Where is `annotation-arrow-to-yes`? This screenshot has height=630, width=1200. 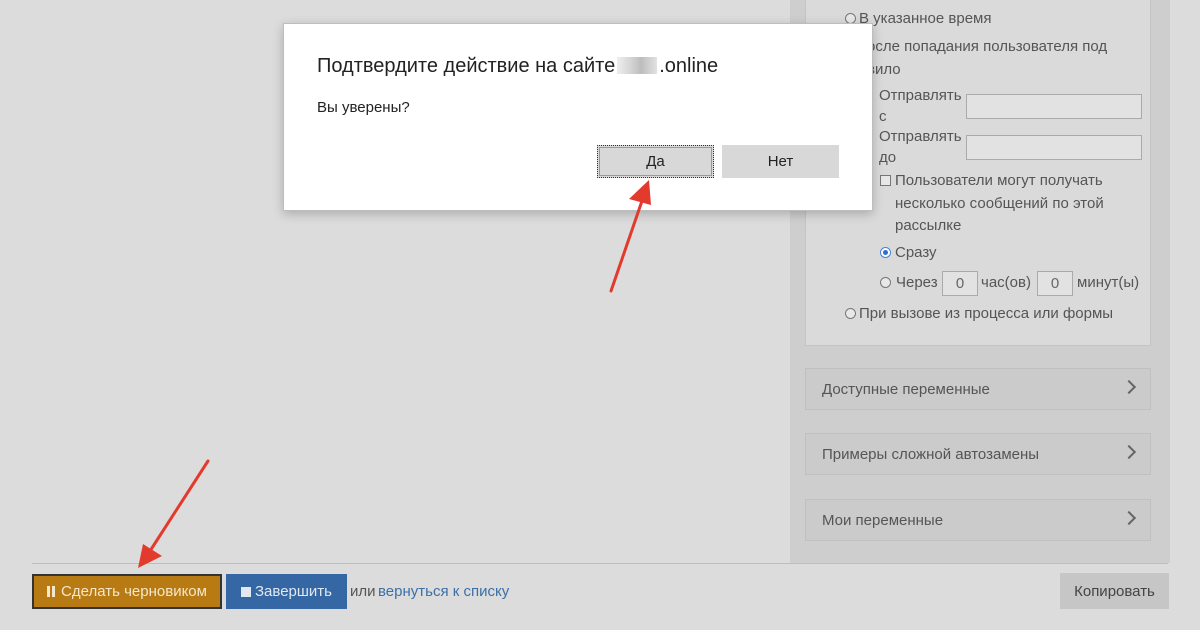
annotation-arrow-to-yes is located at coordinates (630, 236).